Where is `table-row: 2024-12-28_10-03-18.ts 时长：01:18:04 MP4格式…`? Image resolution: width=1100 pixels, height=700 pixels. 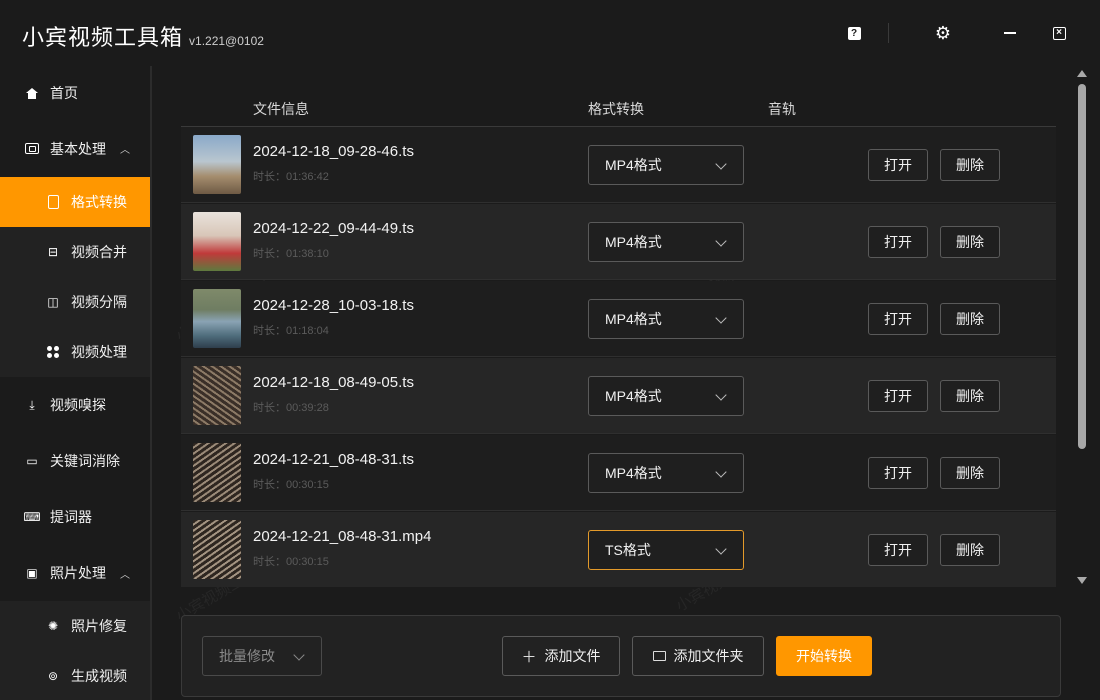 table-row: 2024-12-28_10-03-18.ts 时长：01:18:04 MP4格式… is located at coordinates (618, 319).